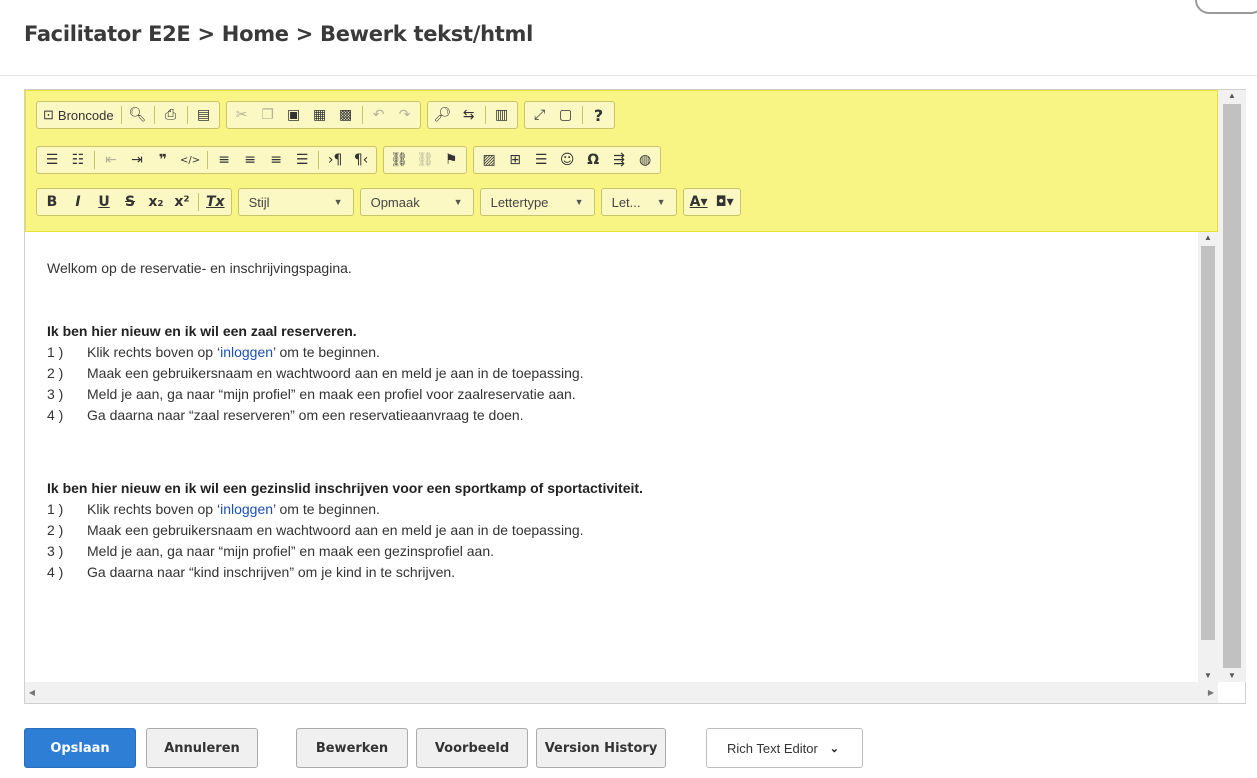 This screenshot has height=778, width=1257. What do you see at coordinates (645, 160) in the screenshot?
I see `iframe-icon: ◍` at bounding box center [645, 160].